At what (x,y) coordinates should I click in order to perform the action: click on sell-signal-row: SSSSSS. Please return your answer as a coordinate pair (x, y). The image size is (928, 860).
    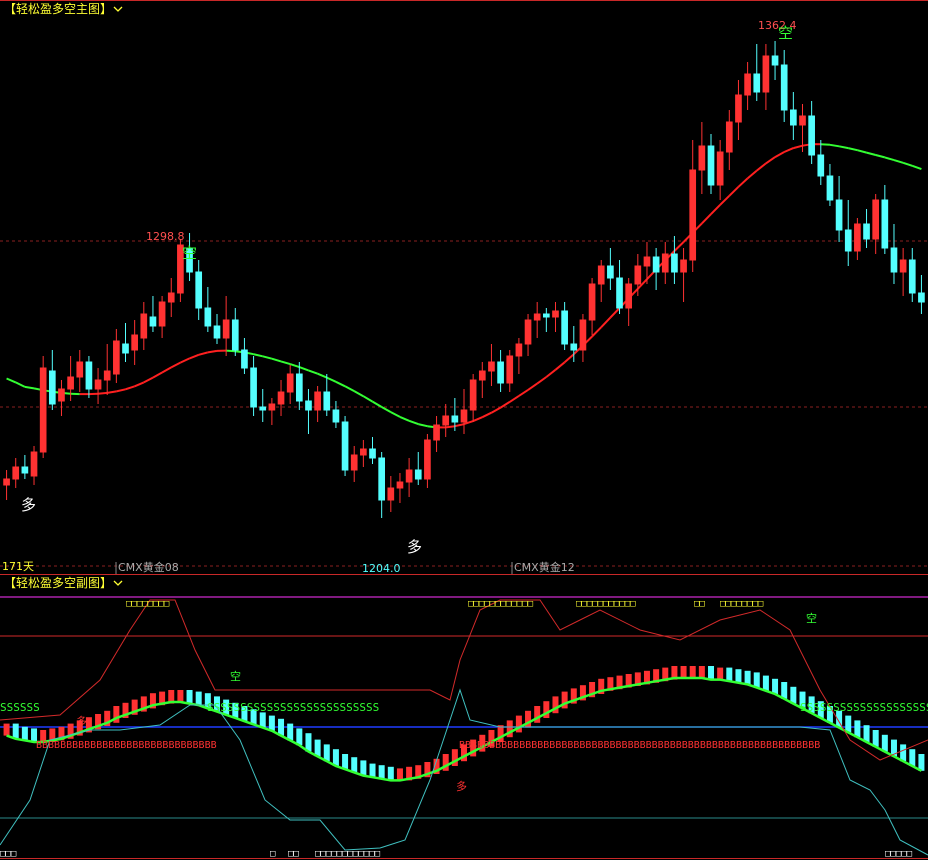
    Looking at the image, I should click on (20, 707).